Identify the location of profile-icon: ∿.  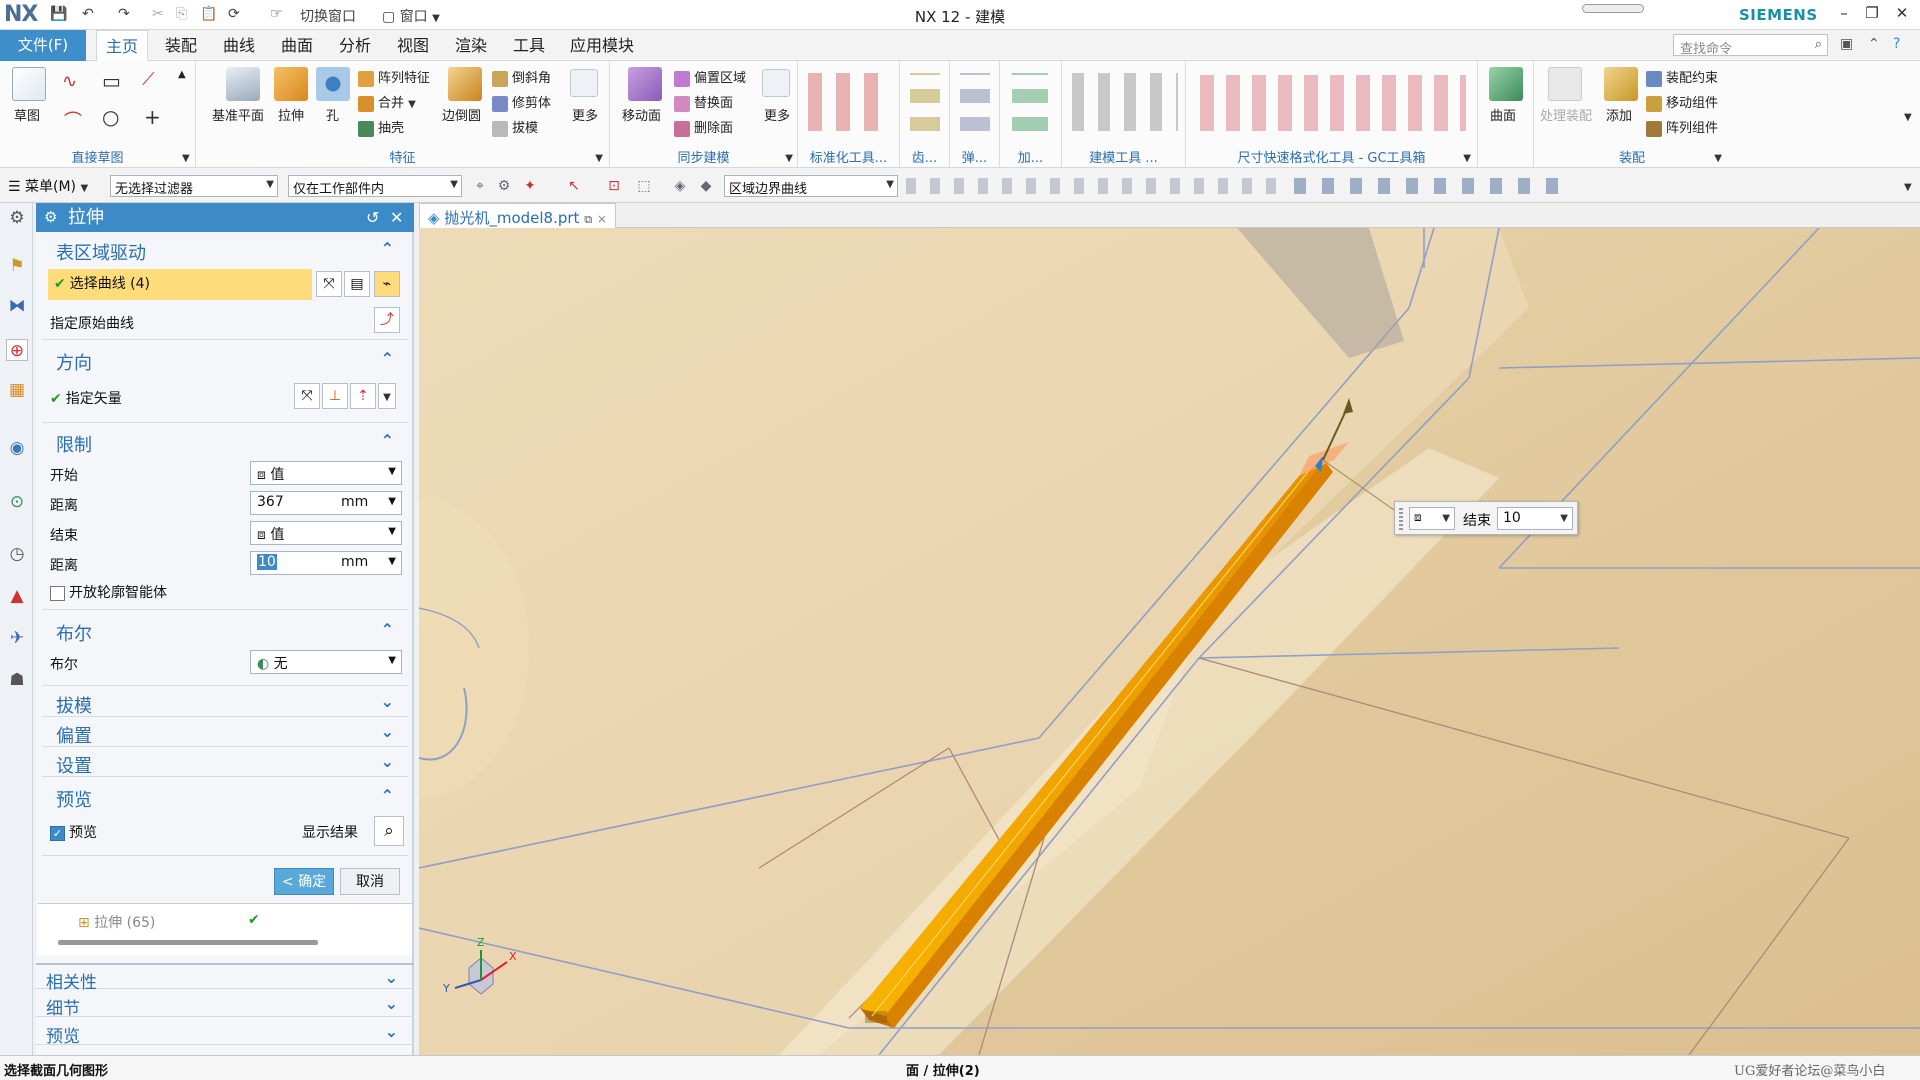
(69, 81).